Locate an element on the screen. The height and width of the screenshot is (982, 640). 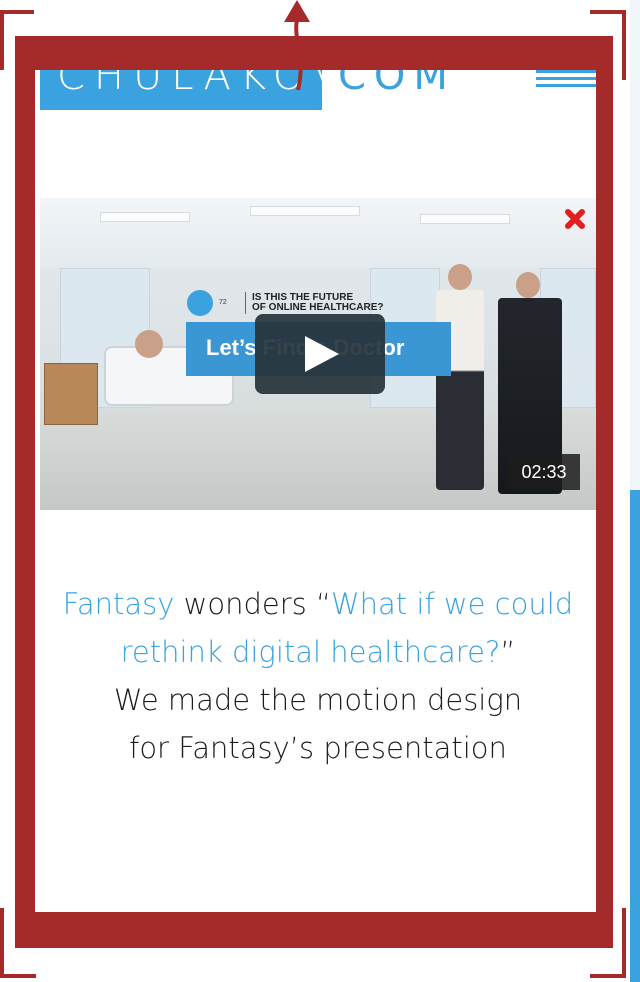
right-edge-light is located at coordinates (635, 245).